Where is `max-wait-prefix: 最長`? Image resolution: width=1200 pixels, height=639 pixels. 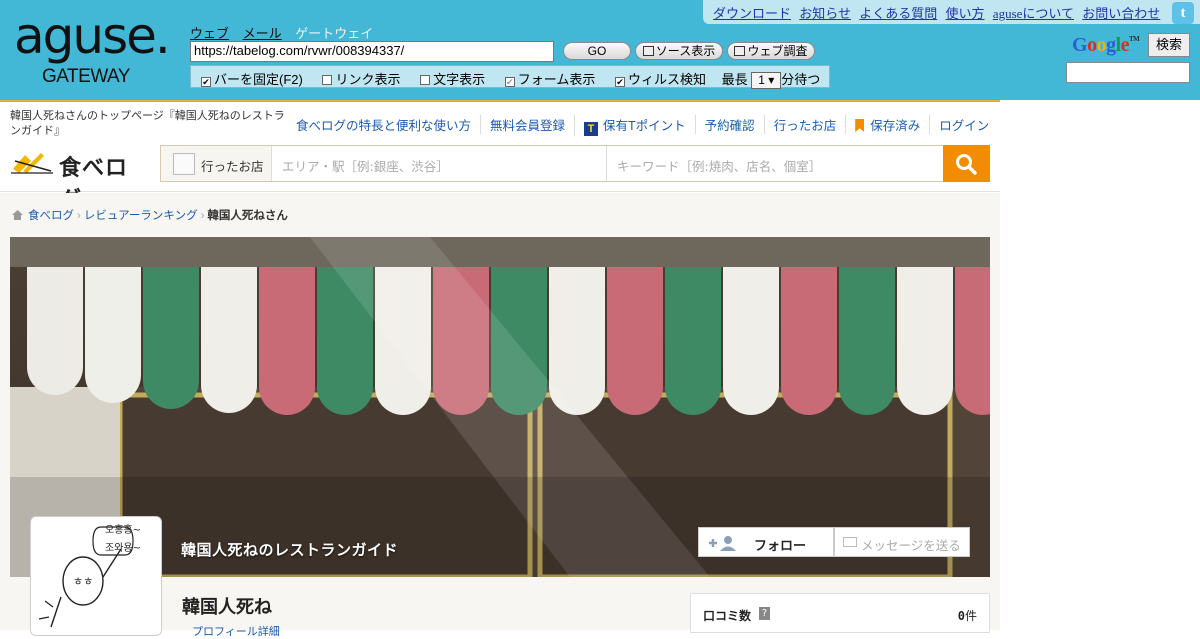
max-wait-prefix: 最長 is located at coordinates (734, 79).